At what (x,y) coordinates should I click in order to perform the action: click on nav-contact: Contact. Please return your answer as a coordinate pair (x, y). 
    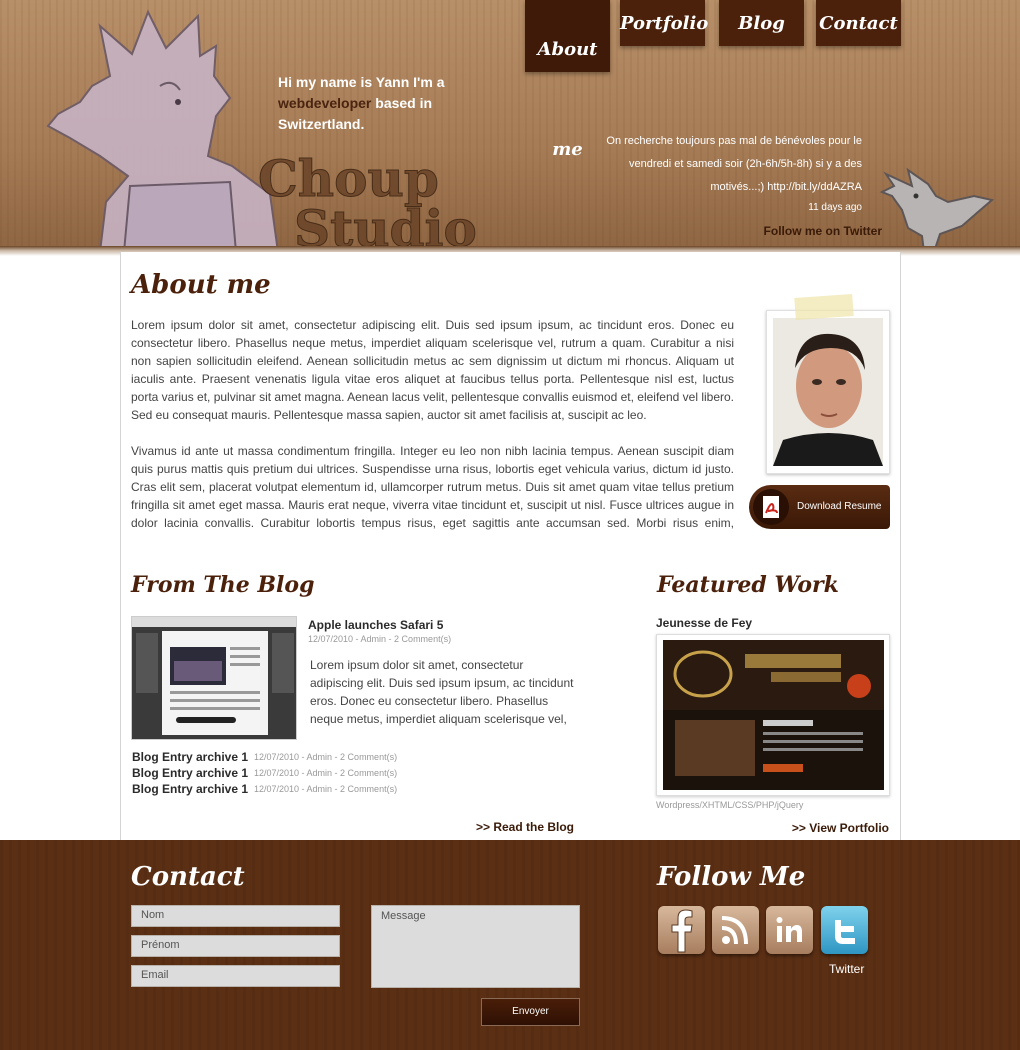
    Looking at the image, I should click on (858, 23).